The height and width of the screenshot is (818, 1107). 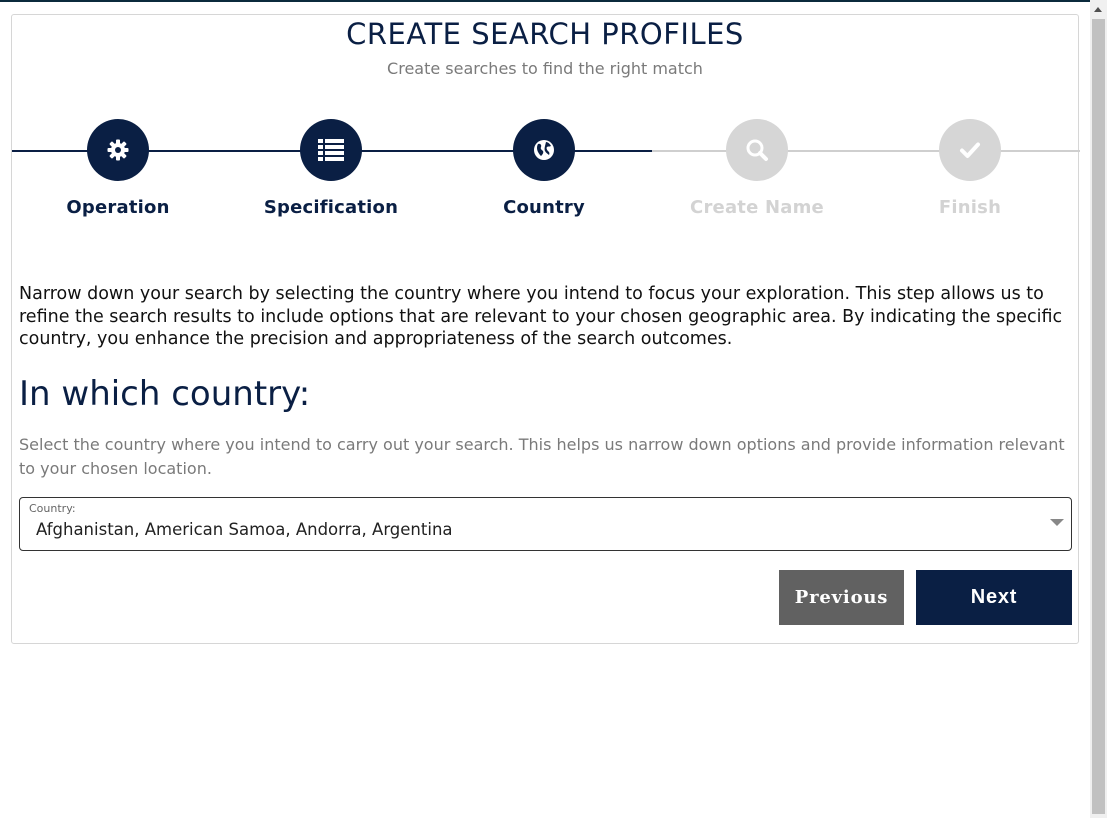 I want to click on step-operation-circle, so click(x=118, y=150).